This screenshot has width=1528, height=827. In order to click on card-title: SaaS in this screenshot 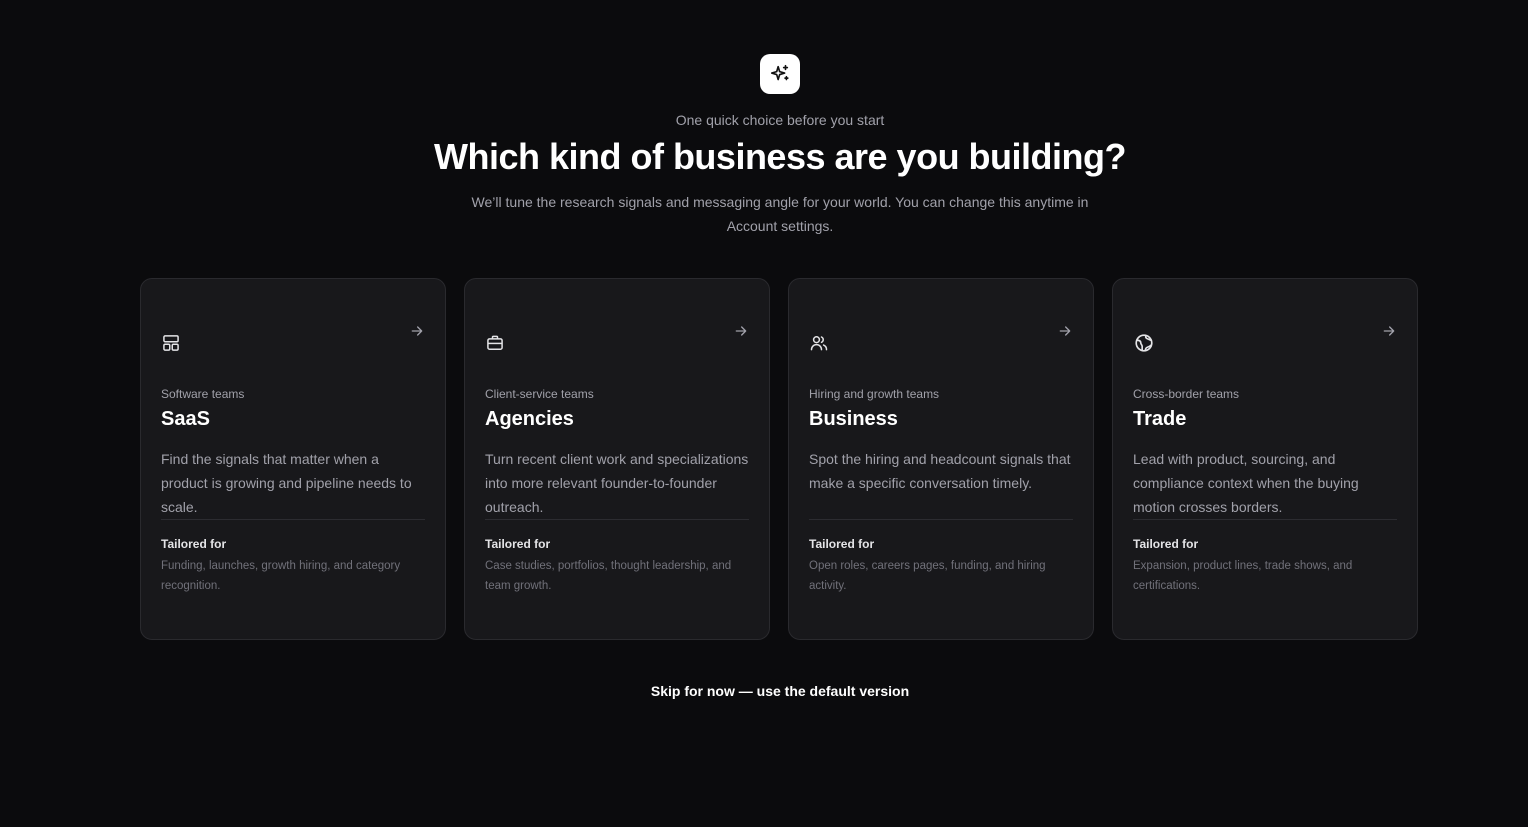, I will do `click(185, 419)`.